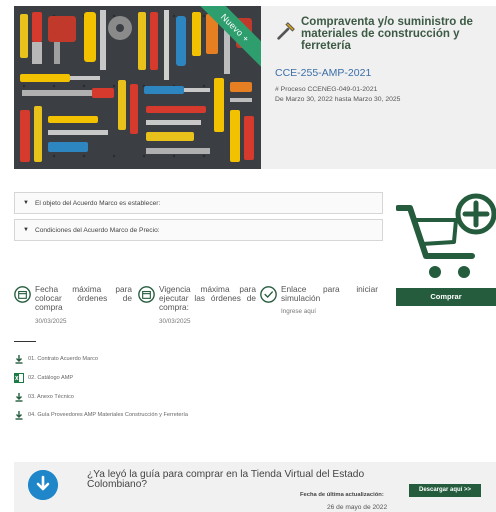 This screenshot has width=496, height=512. What do you see at coordinates (446, 235) in the screenshot?
I see `shopping-cart-plus-icon` at bounding box center [446, 235].